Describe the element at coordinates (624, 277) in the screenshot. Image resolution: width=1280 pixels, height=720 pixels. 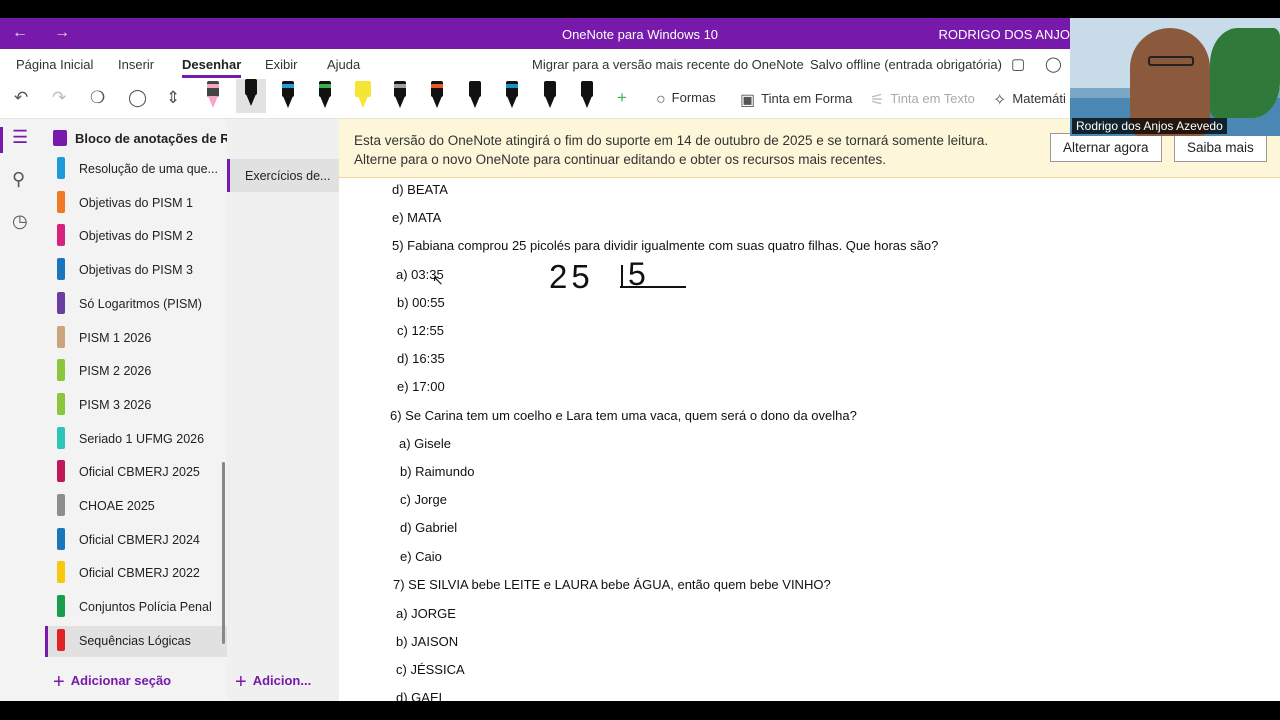
I see `ink-division-drawing: 25 5` at that location.